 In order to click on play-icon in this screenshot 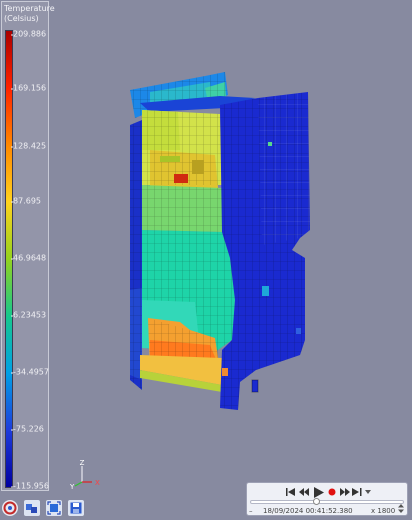, I will do `click(318, 492)`.